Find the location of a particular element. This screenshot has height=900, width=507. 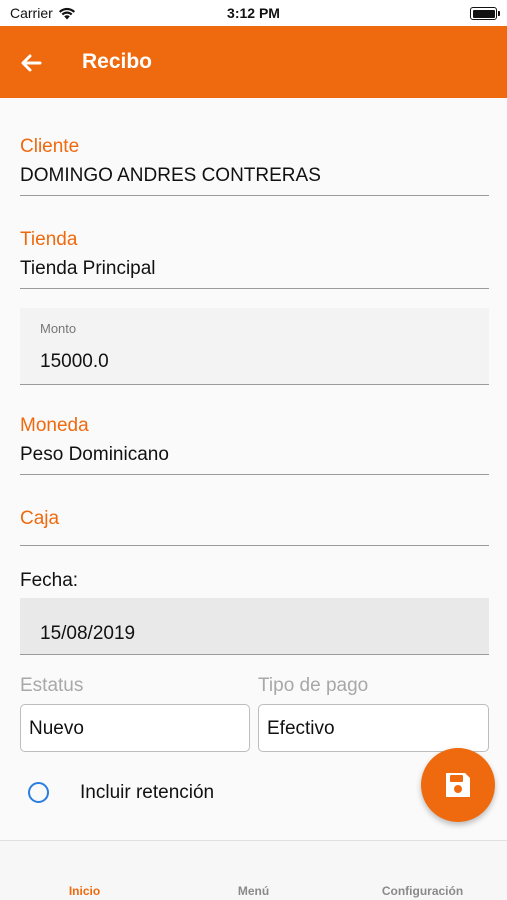

fecha-value: 15/08/2019 is located at coordinates (88, 633).